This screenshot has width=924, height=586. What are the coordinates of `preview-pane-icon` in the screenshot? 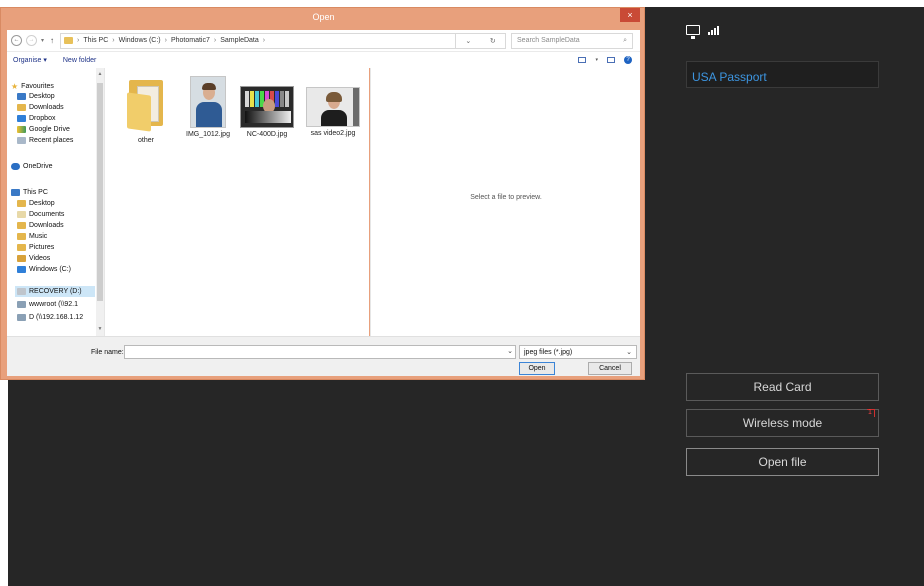 It's located at (611, 60).